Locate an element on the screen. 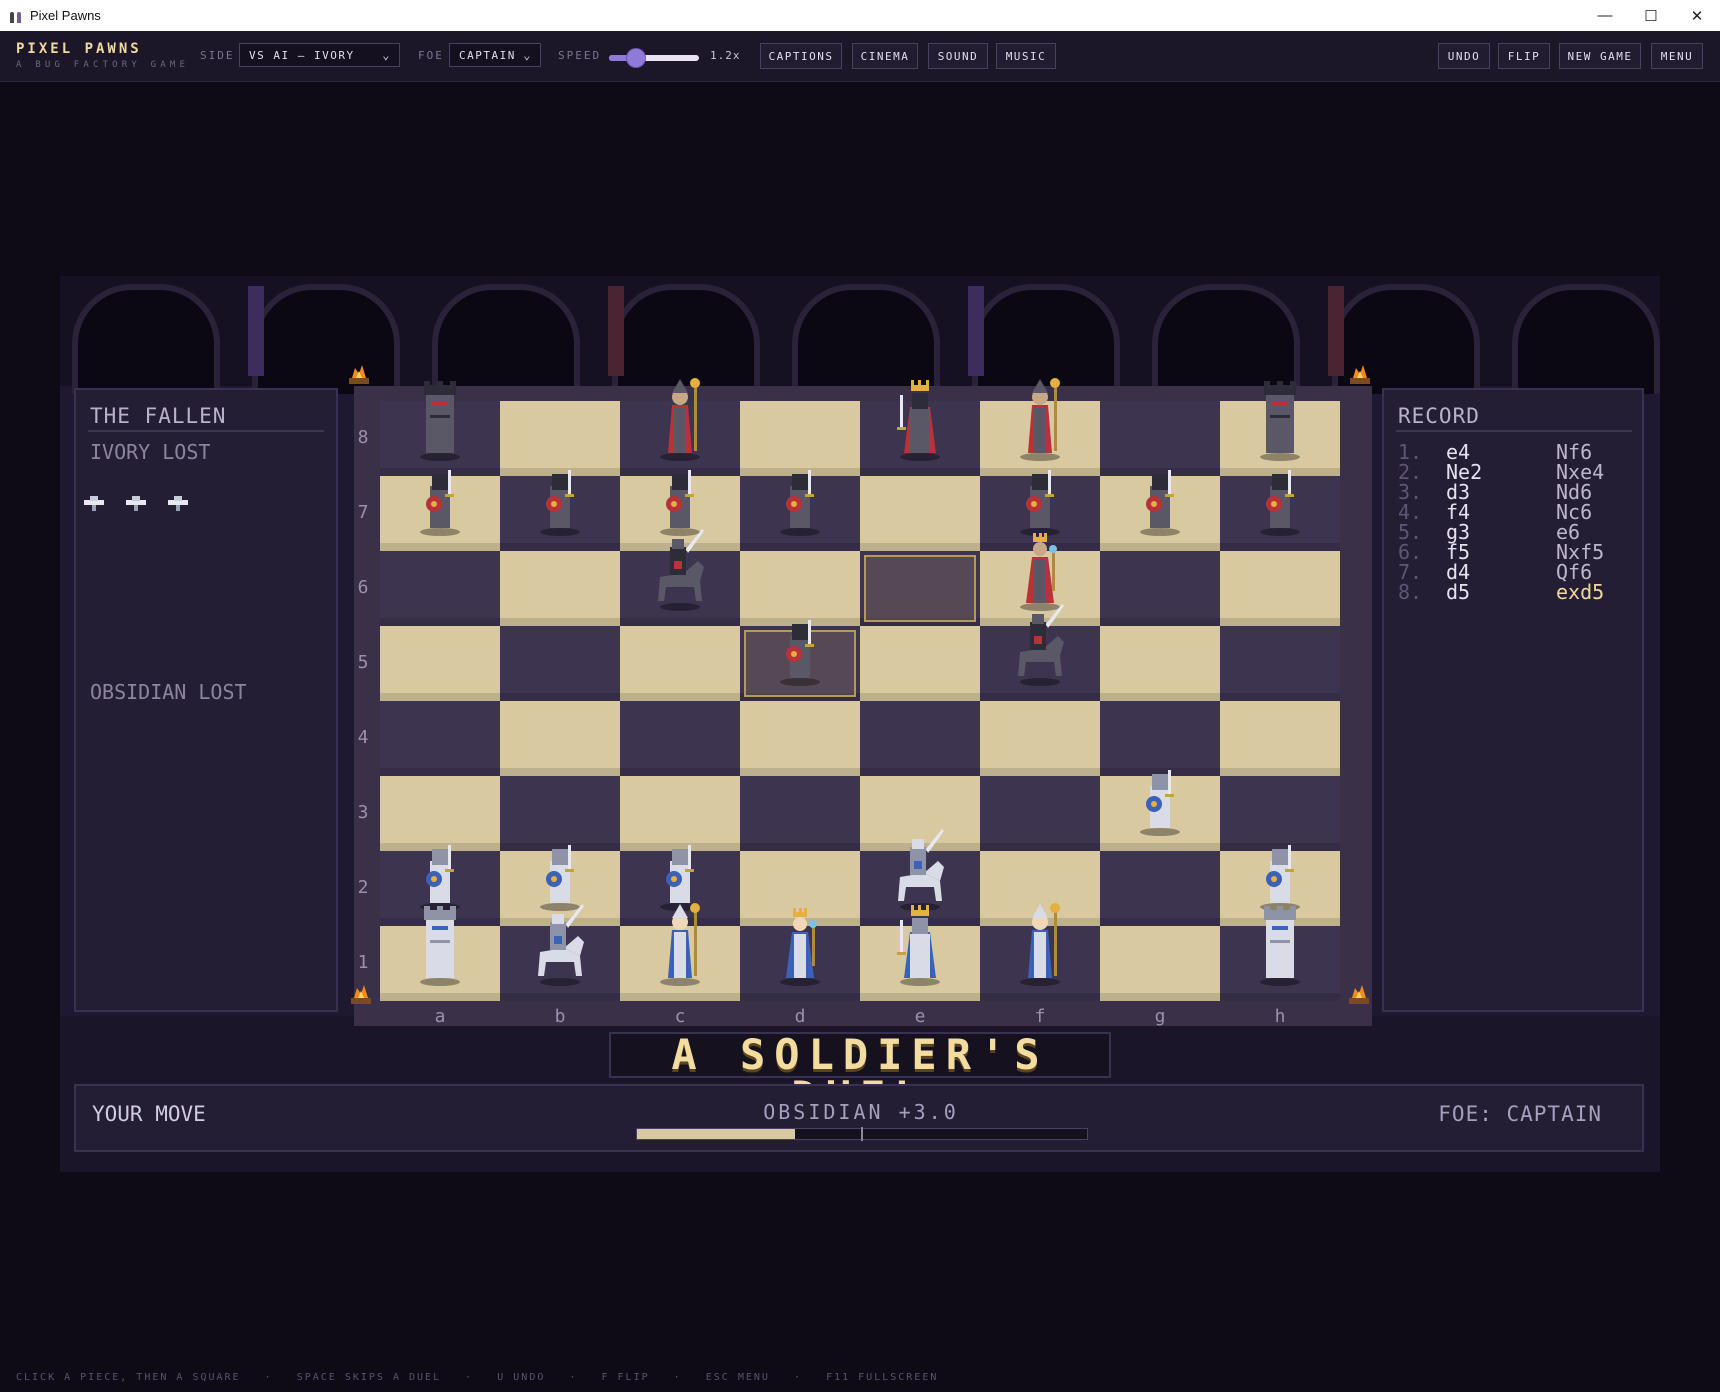 This screenshot has width=1720, height=1392. white-move: d3 is located at coordinates (1458, 492).